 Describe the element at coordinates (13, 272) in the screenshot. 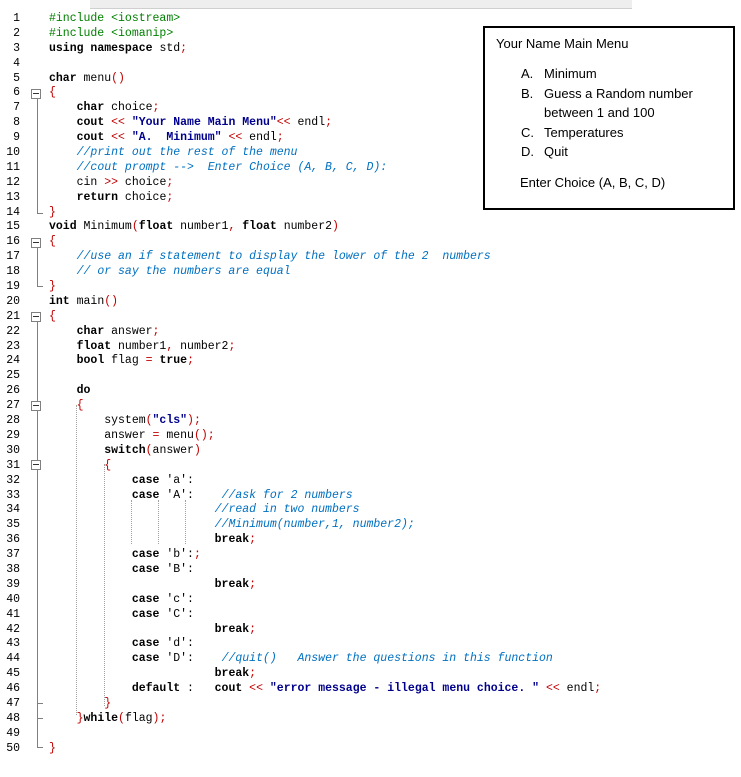

I see `line-number: 18` at that location.